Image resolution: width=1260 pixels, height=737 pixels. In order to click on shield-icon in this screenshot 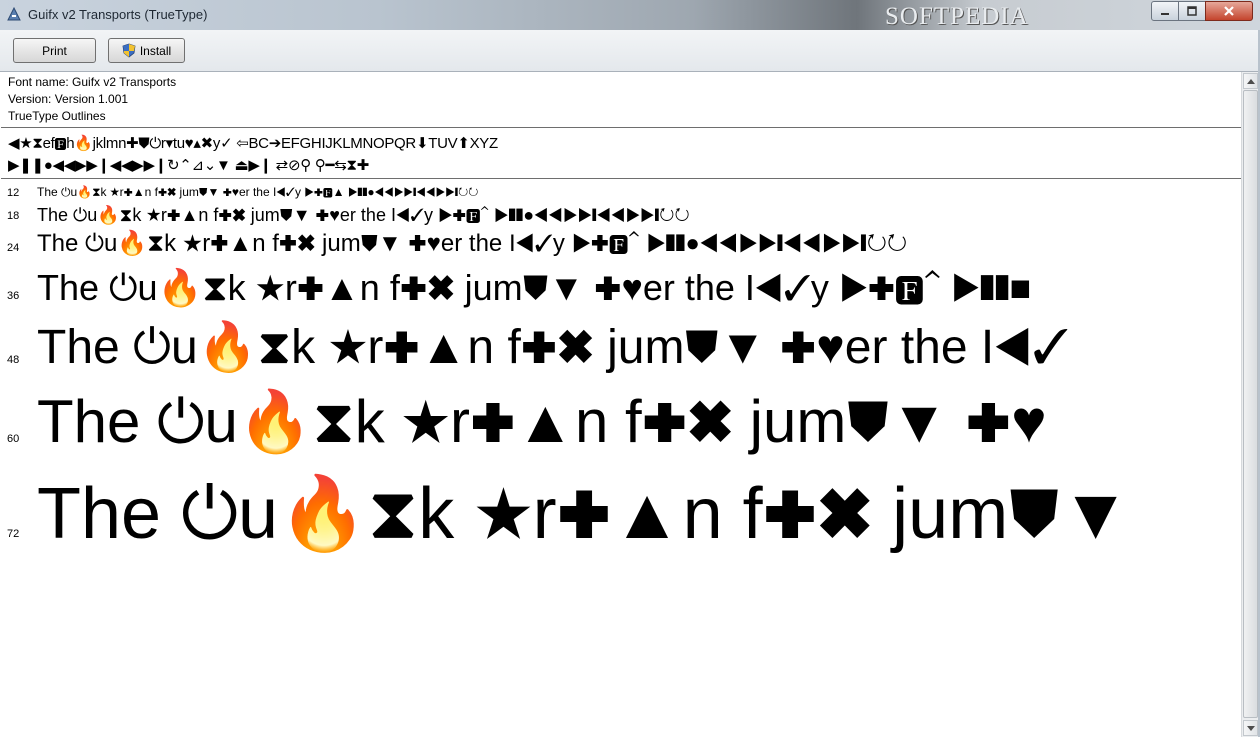, I will do `click(129, 50)`.